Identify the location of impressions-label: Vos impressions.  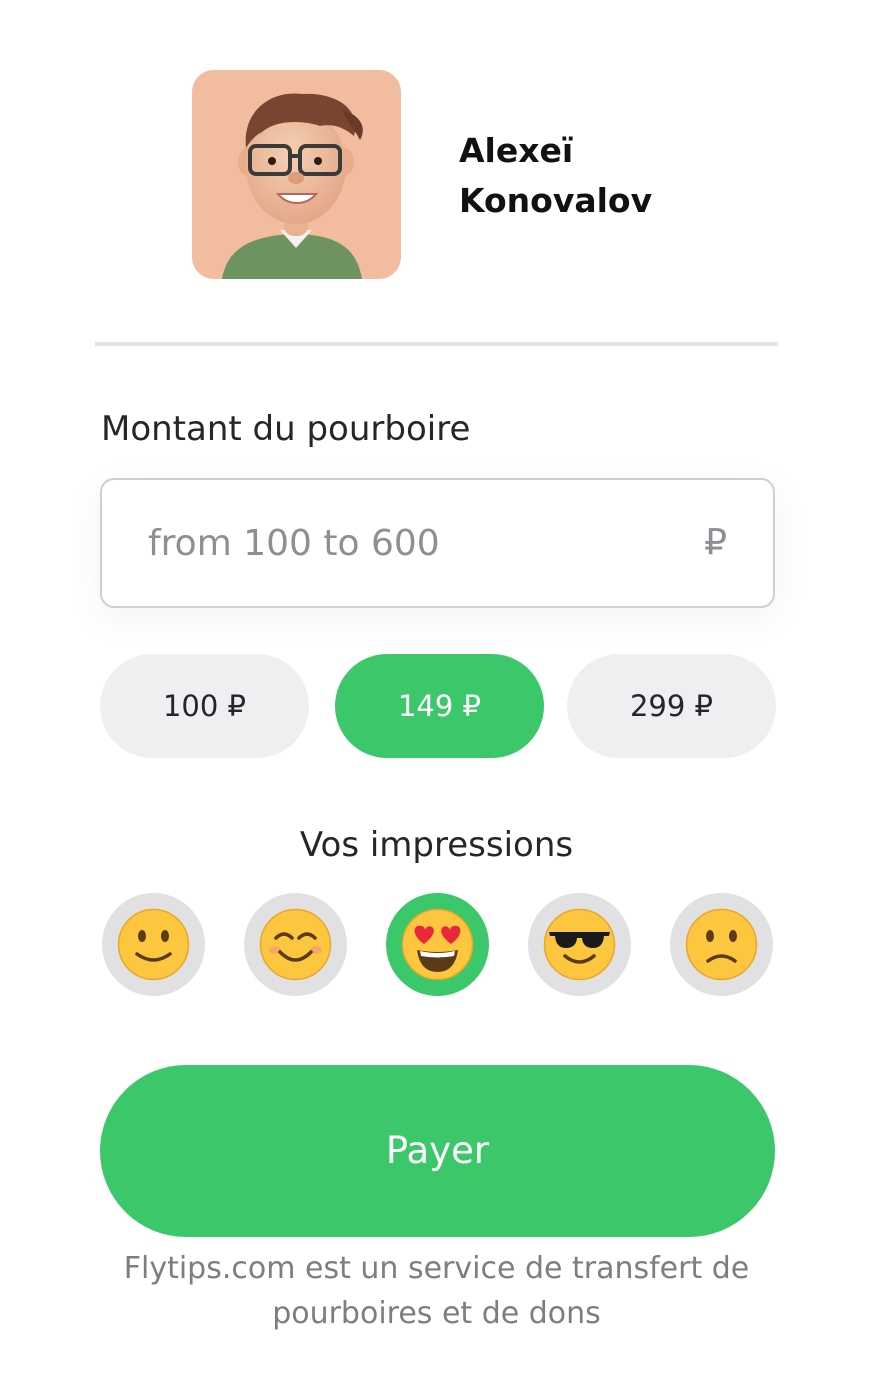
(436, 845).